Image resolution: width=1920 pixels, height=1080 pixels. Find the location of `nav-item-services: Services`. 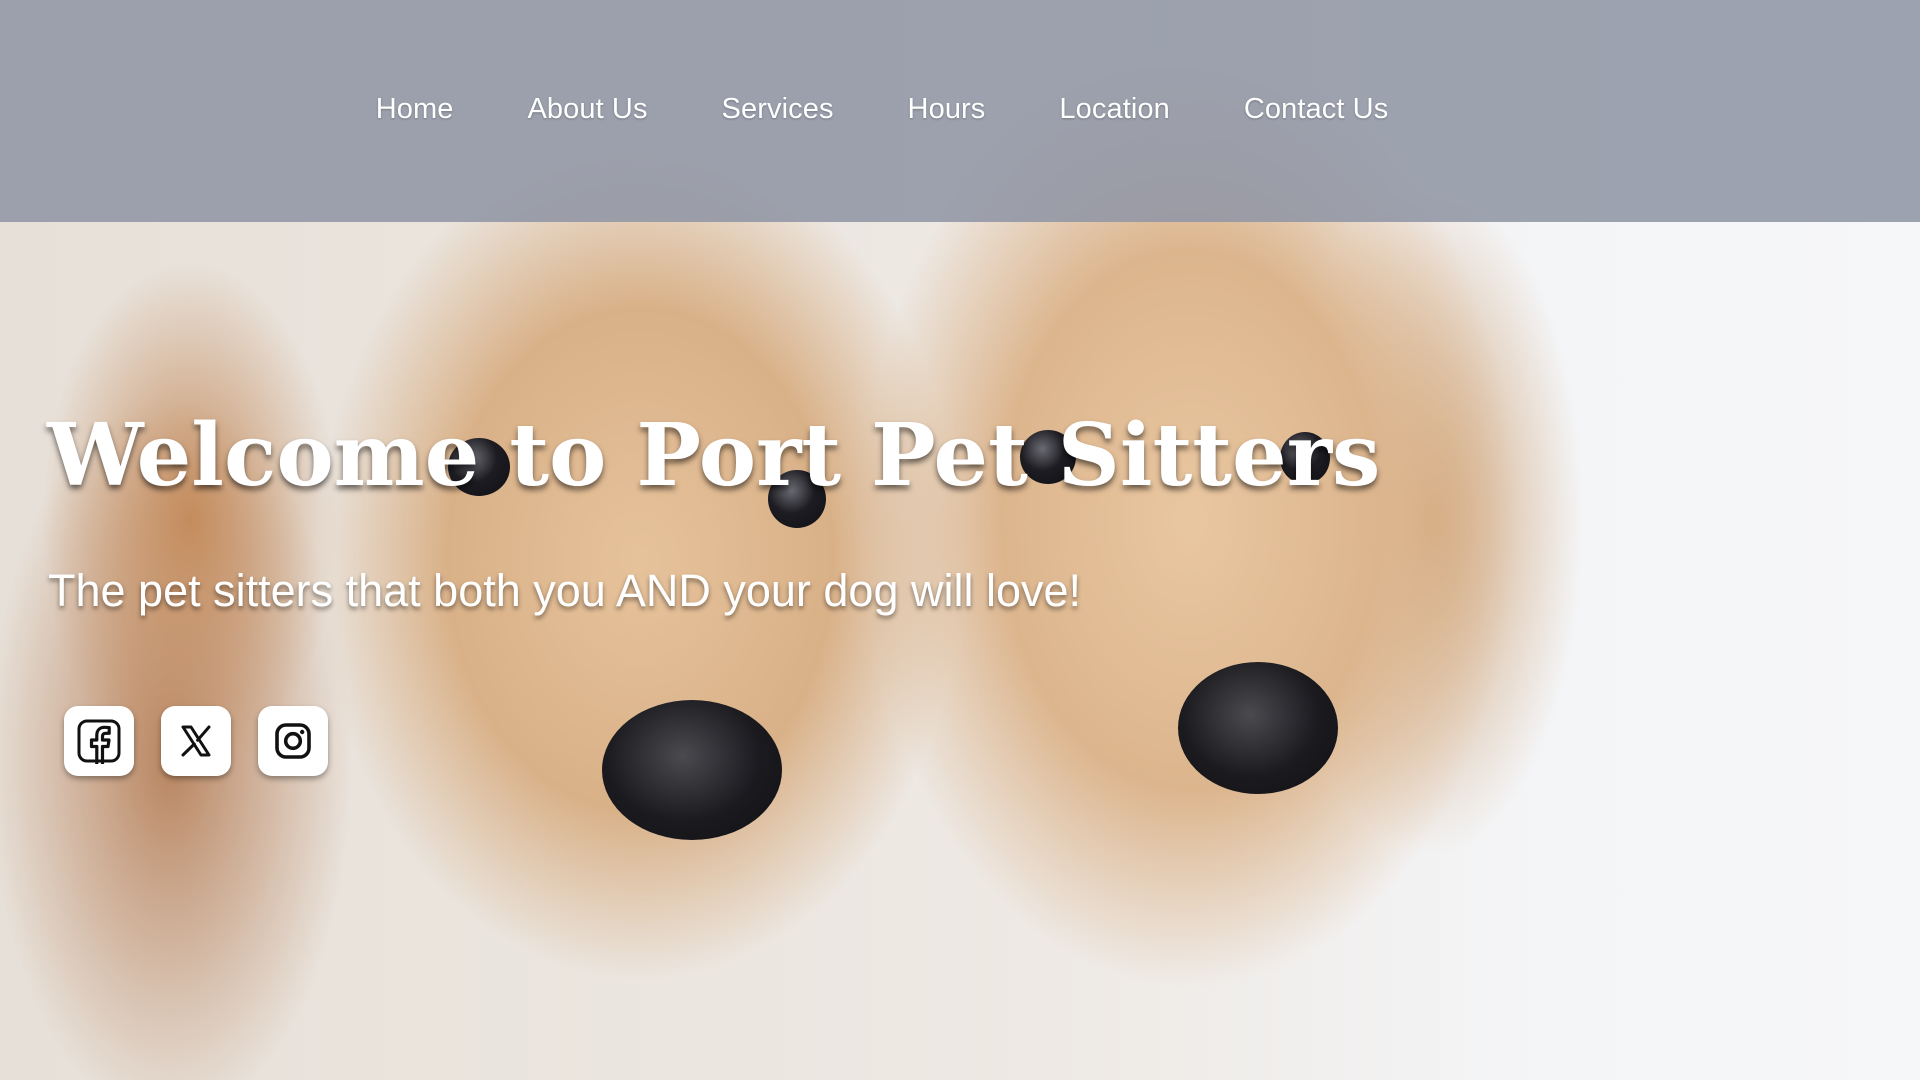

nav-item-services: Services is located at coordinates (778, 109).